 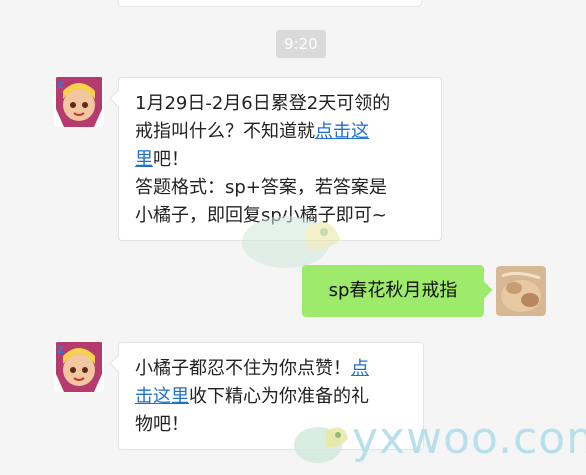 I want to click on message-line: 里吧！, so click(x=280, y=160).